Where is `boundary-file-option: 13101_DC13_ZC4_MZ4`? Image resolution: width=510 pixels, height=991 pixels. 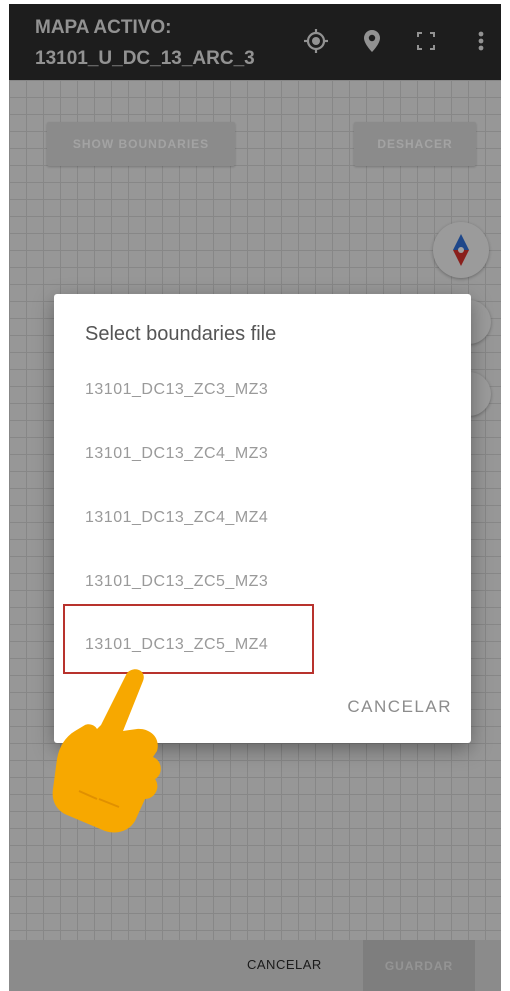 boundary-file-option: 13101_DC13_ZC4_MZ4 is located at coordinates (176, 518).